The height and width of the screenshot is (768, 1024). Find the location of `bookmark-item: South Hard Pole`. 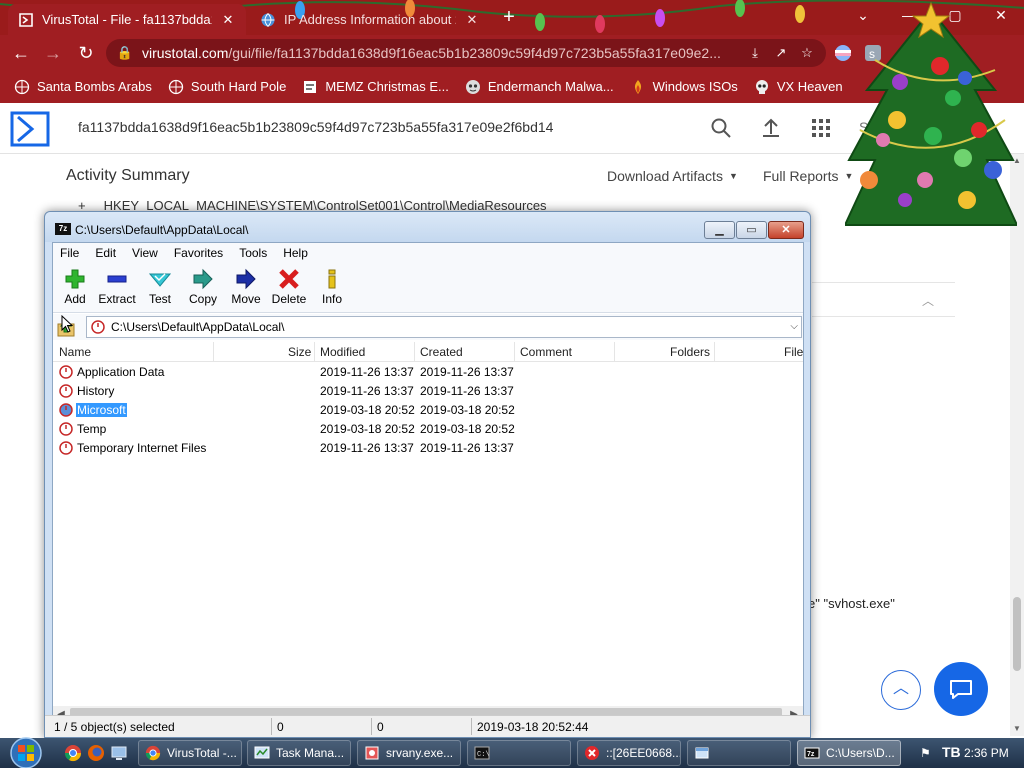

bookmark-item: South Hard Pole is located at coordinates (227, 87).